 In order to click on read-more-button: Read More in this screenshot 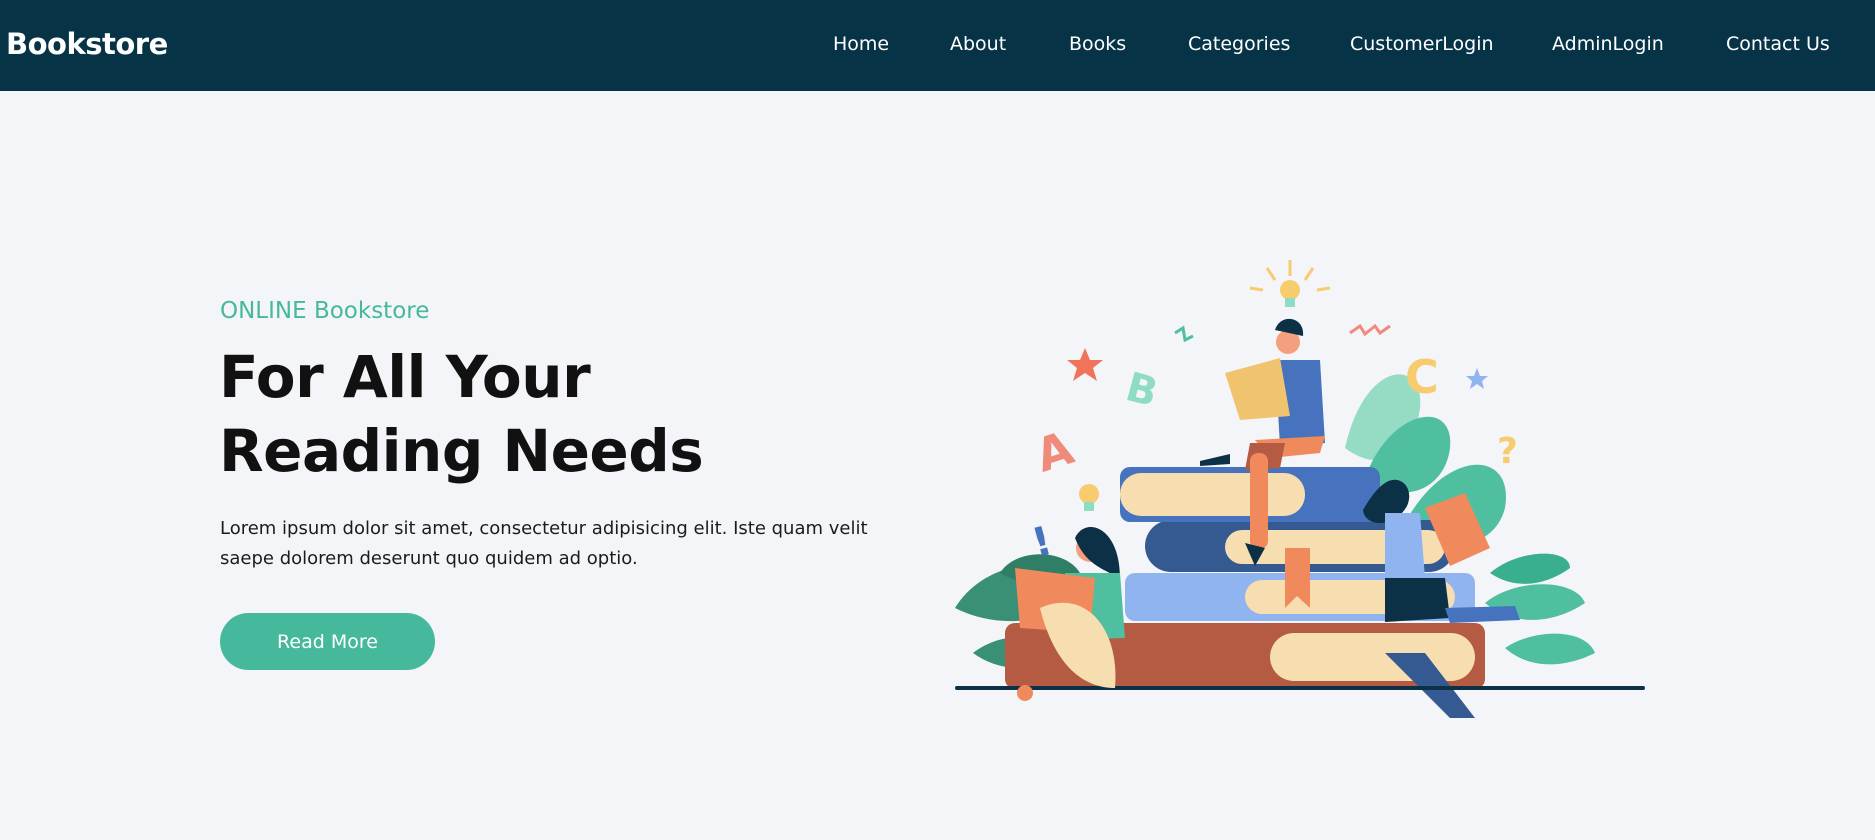, I will do `click(327, 641)`.